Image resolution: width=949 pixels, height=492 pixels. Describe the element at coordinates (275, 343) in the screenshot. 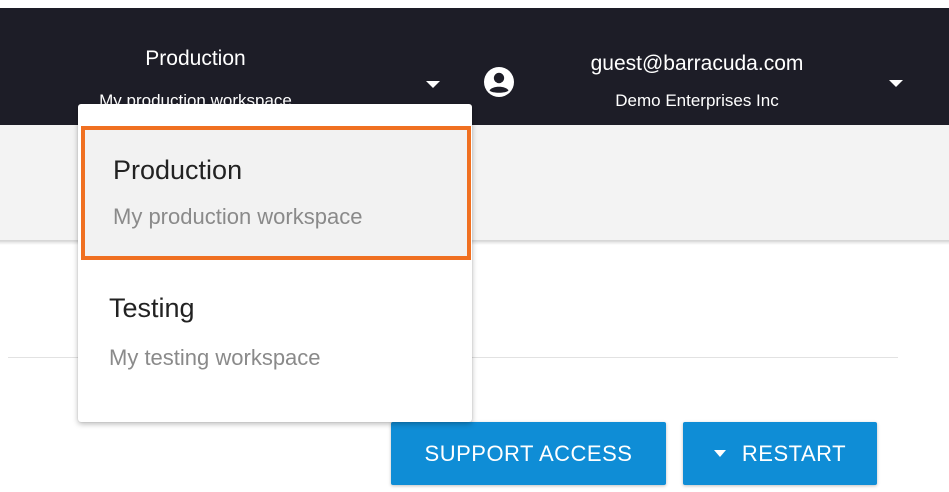

I see `workspace-option-testing: Testing My testing workspace` at that location.